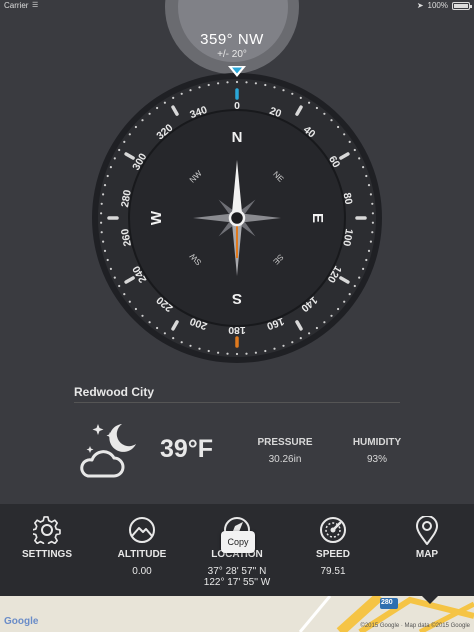 This screenshot has width=474, height=632. I want to click on heading-value: 359° NW, so click(232, 39).